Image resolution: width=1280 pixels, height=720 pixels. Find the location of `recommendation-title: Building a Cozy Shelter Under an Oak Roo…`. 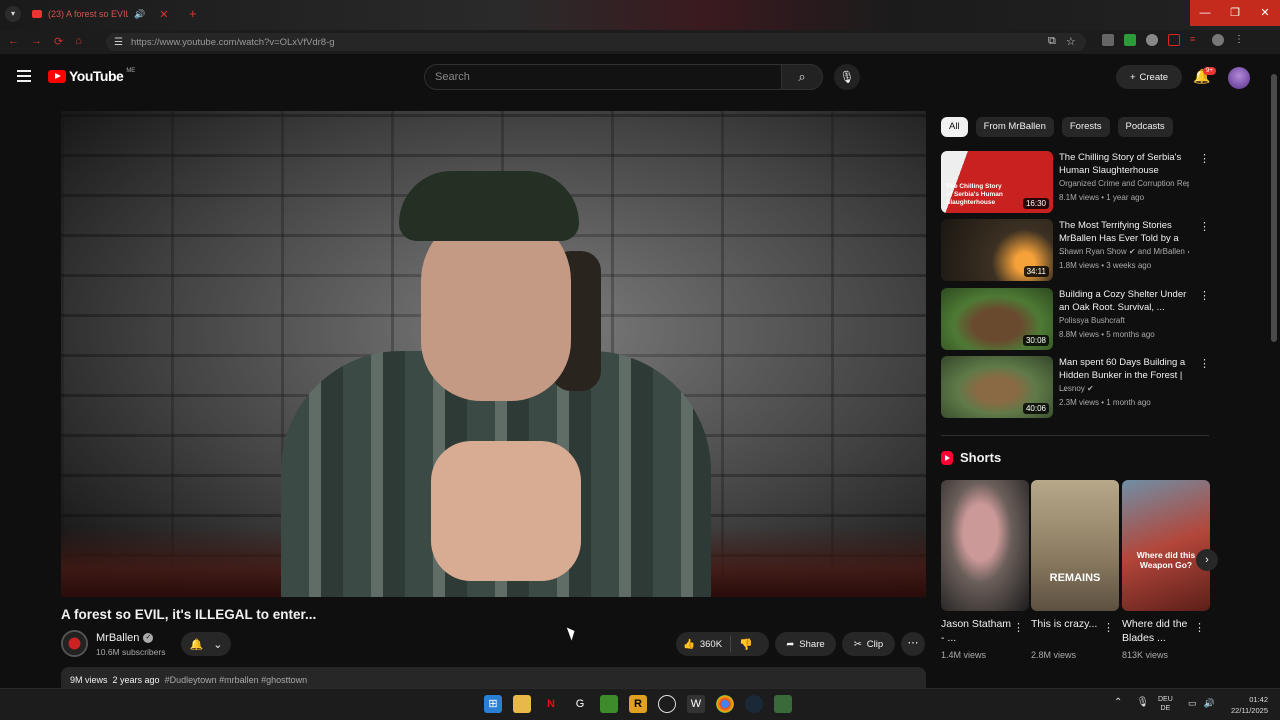

recommendation-title: Building a Cozy Shelter Under an Oak Roo… is located at coordinates (1124, 301).